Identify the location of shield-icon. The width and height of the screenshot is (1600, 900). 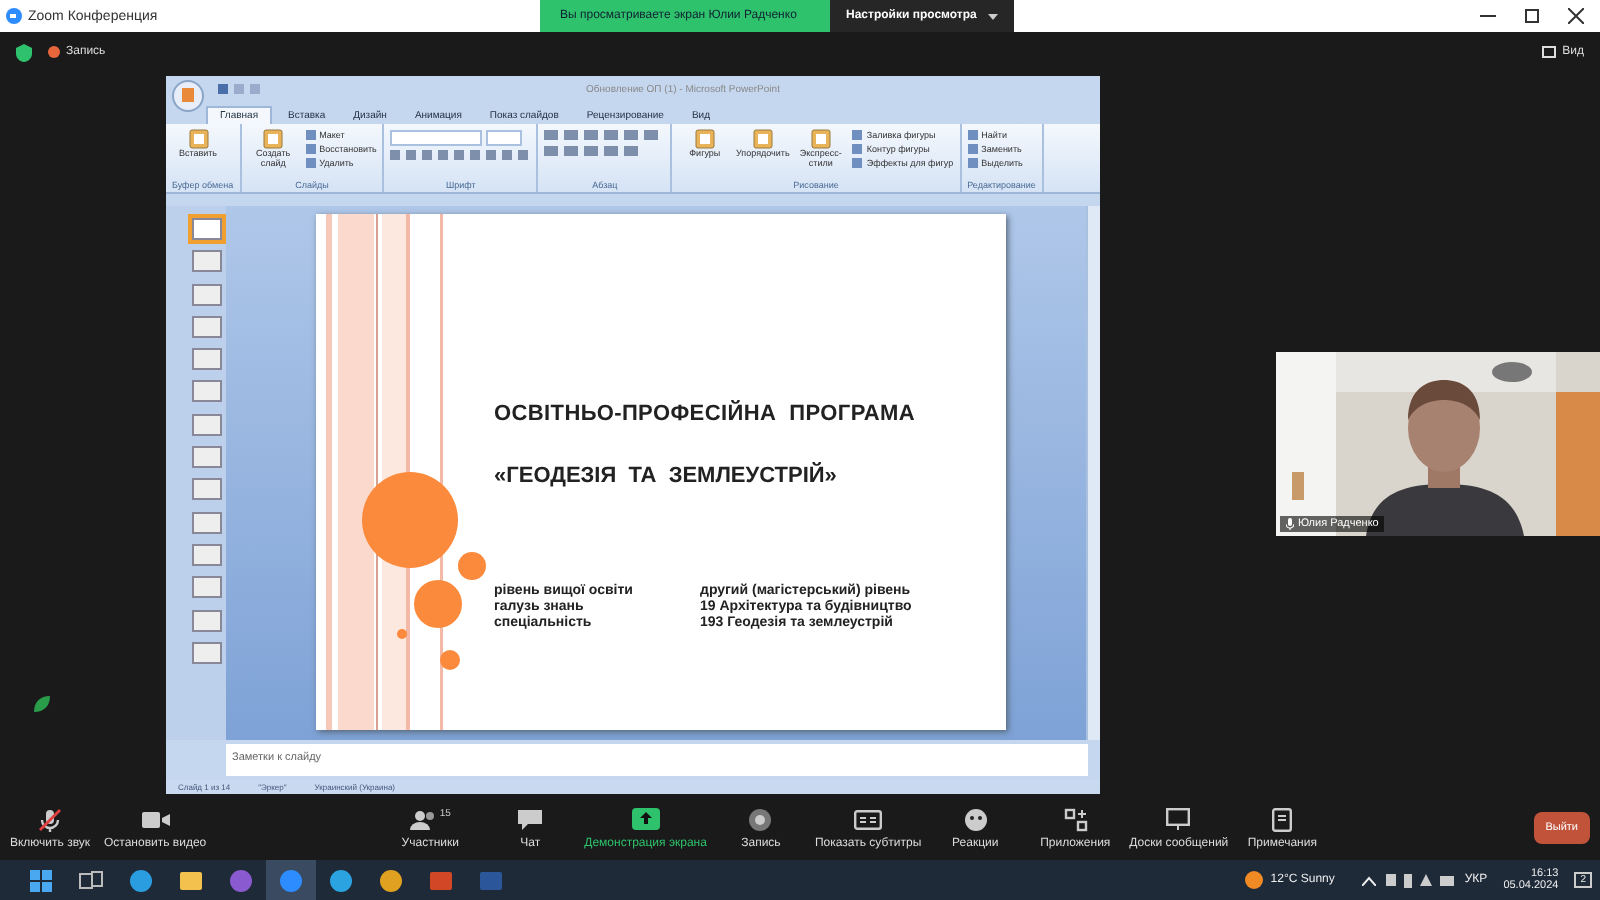
(24, 52).